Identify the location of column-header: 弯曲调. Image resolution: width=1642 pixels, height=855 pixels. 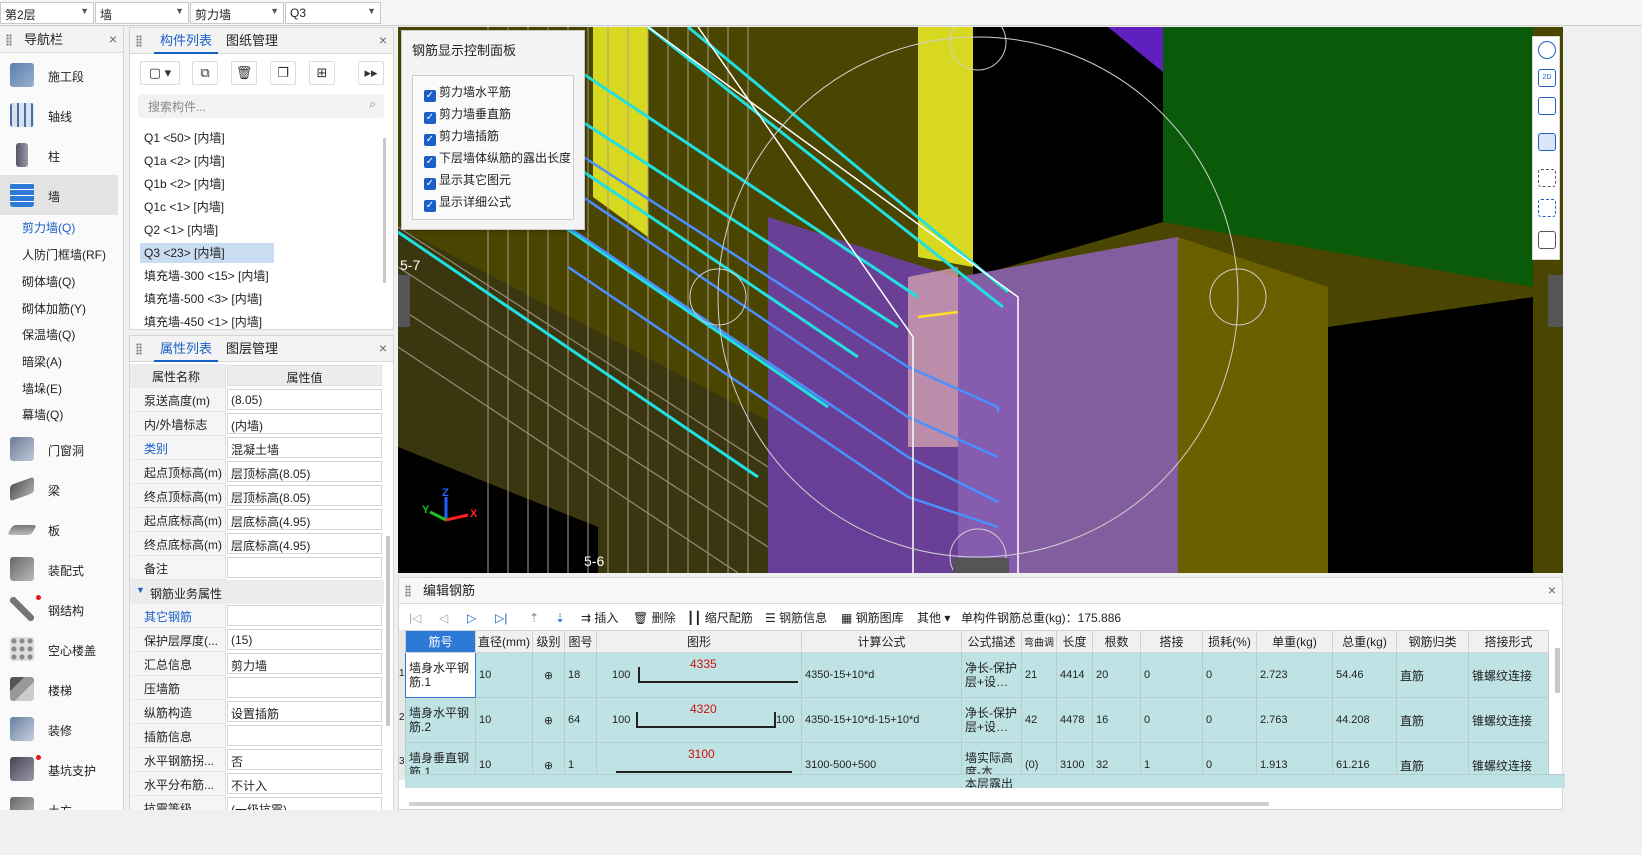
(1039, 641).